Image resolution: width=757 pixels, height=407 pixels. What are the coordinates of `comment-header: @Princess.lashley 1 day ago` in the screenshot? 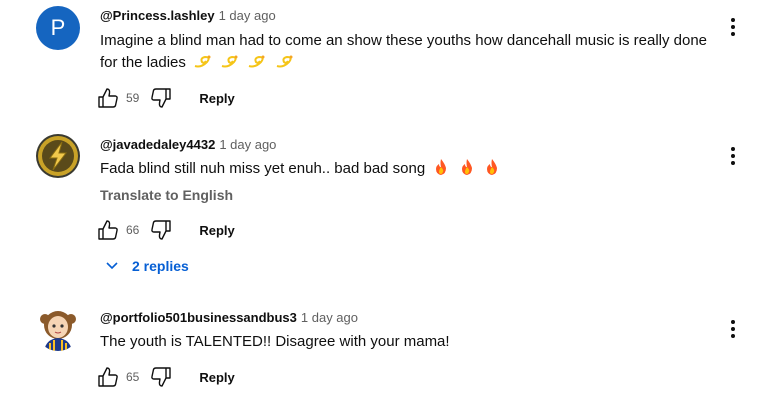 It's located at (188, 15).